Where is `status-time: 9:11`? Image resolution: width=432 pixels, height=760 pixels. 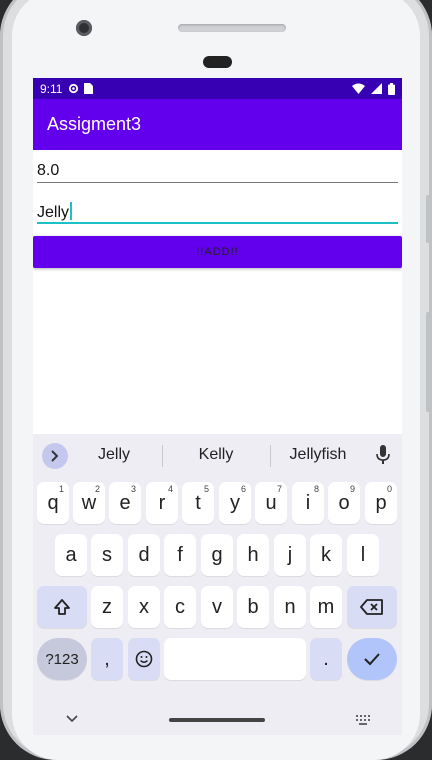
status-time: 9:11 is located at coordinates (51, 88).